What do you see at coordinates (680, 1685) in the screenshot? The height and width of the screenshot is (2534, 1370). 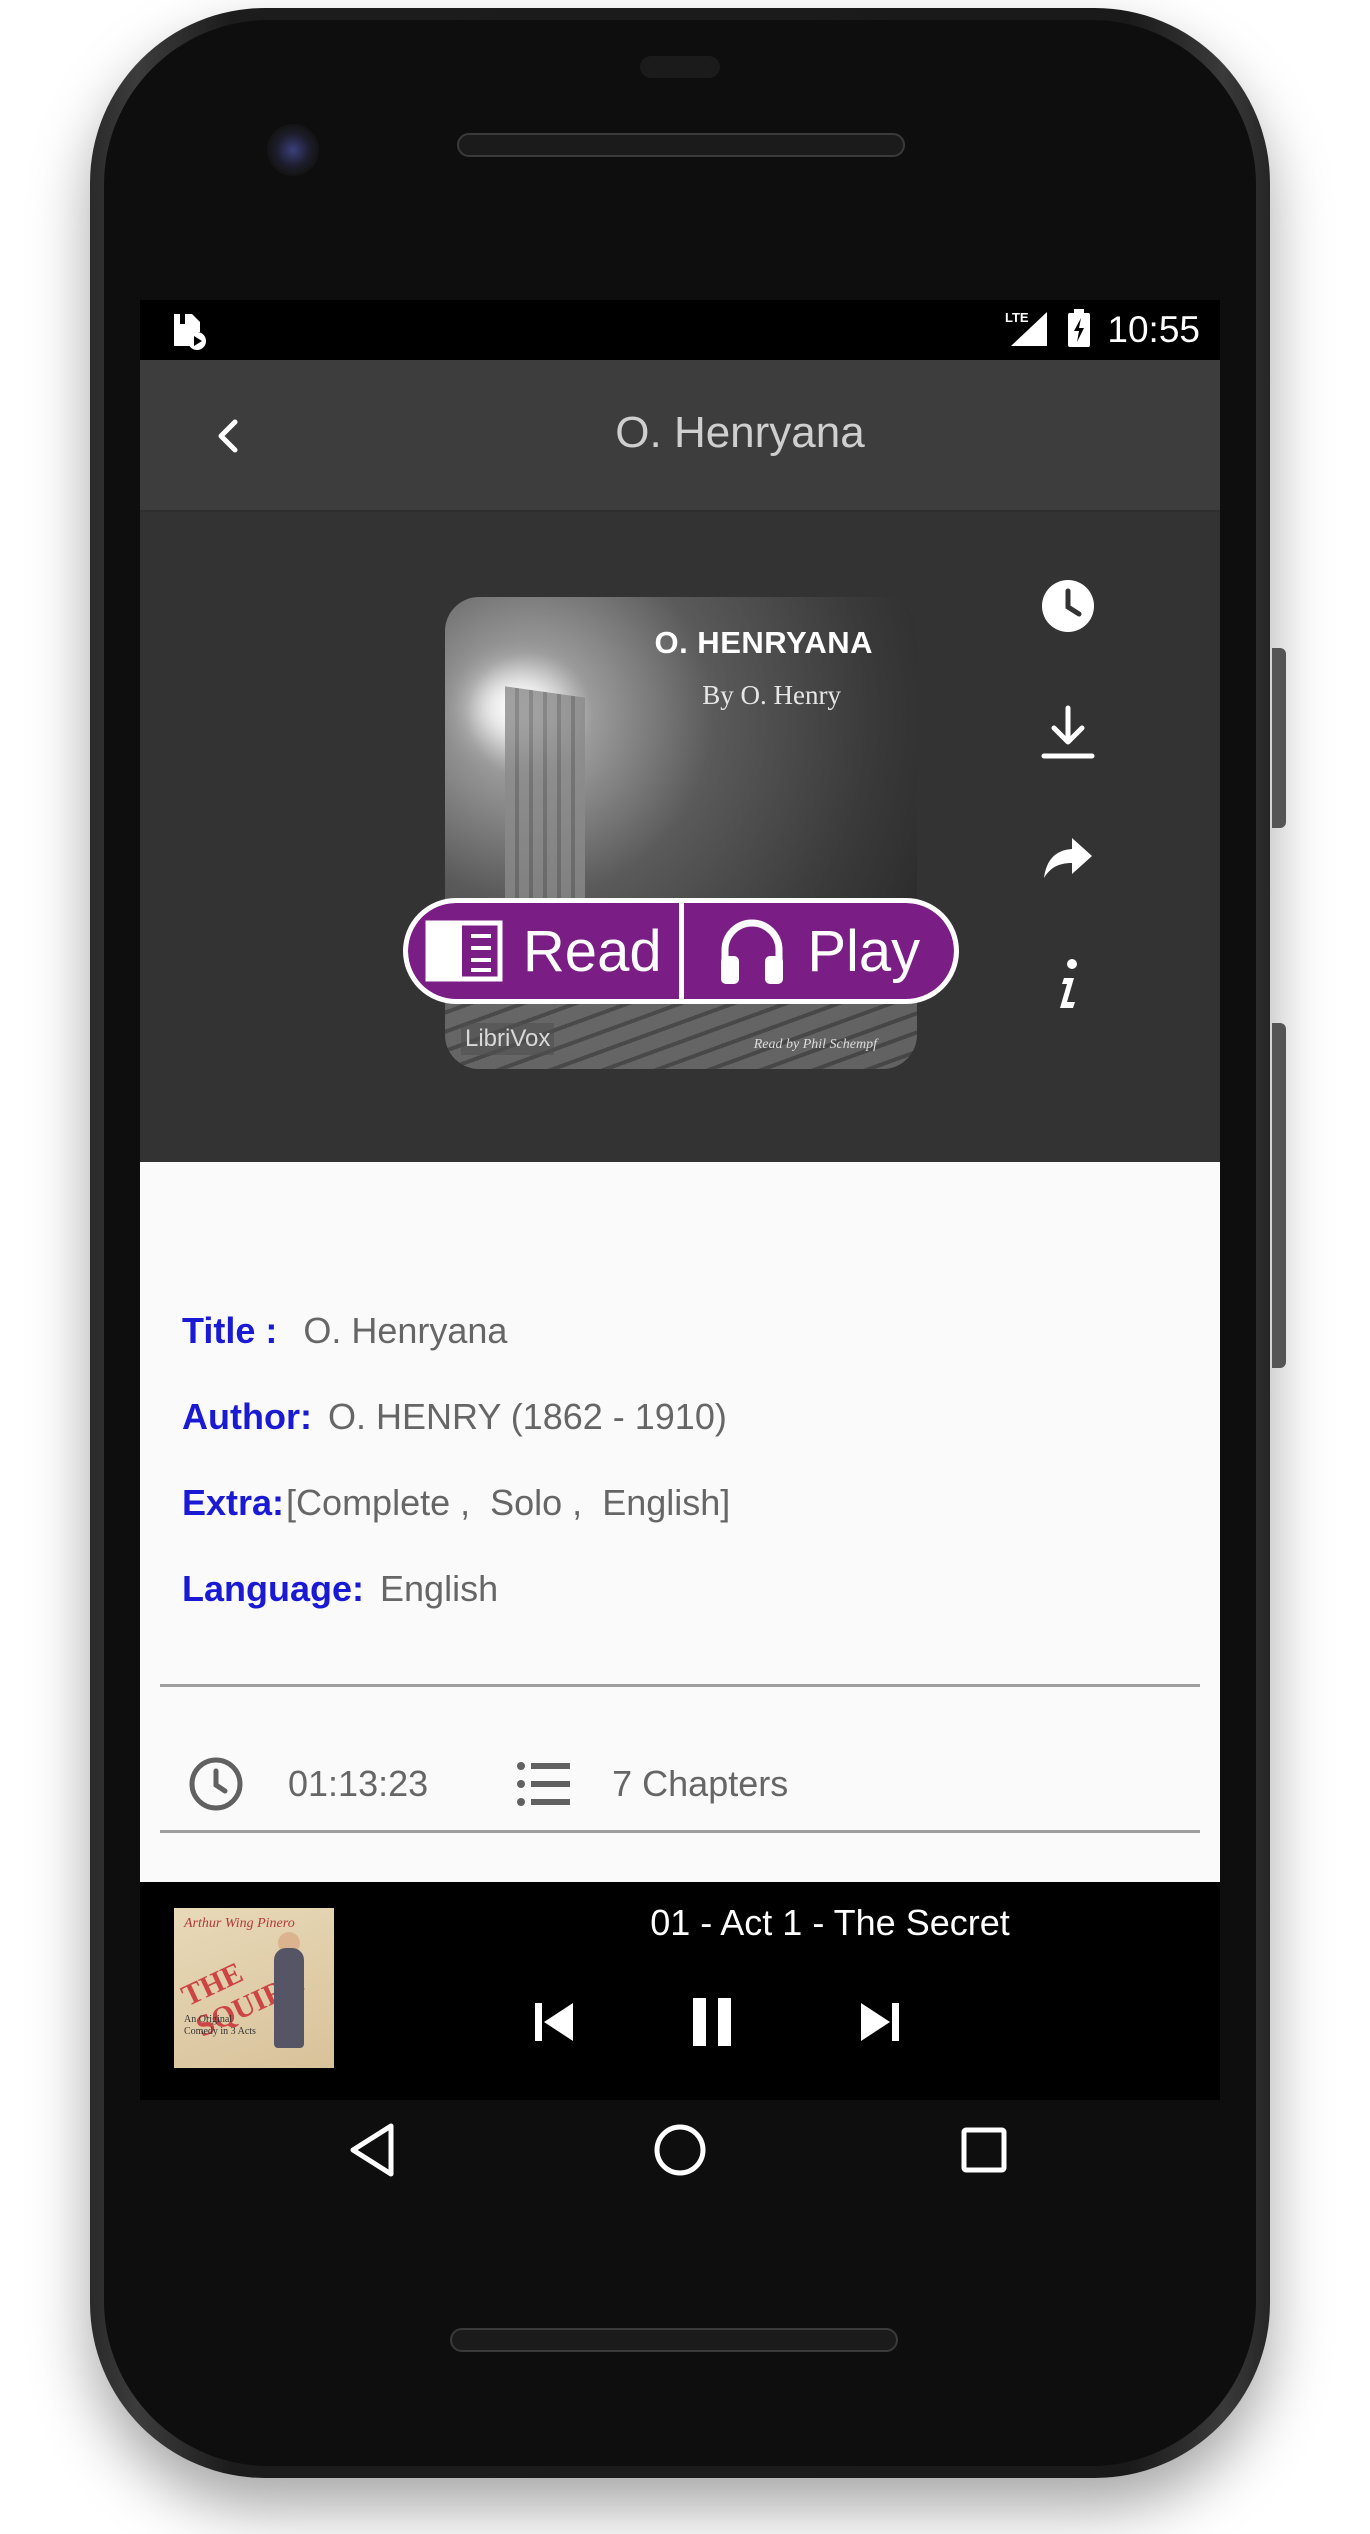 I see `divider-top` at bounding box center [680, 1685].